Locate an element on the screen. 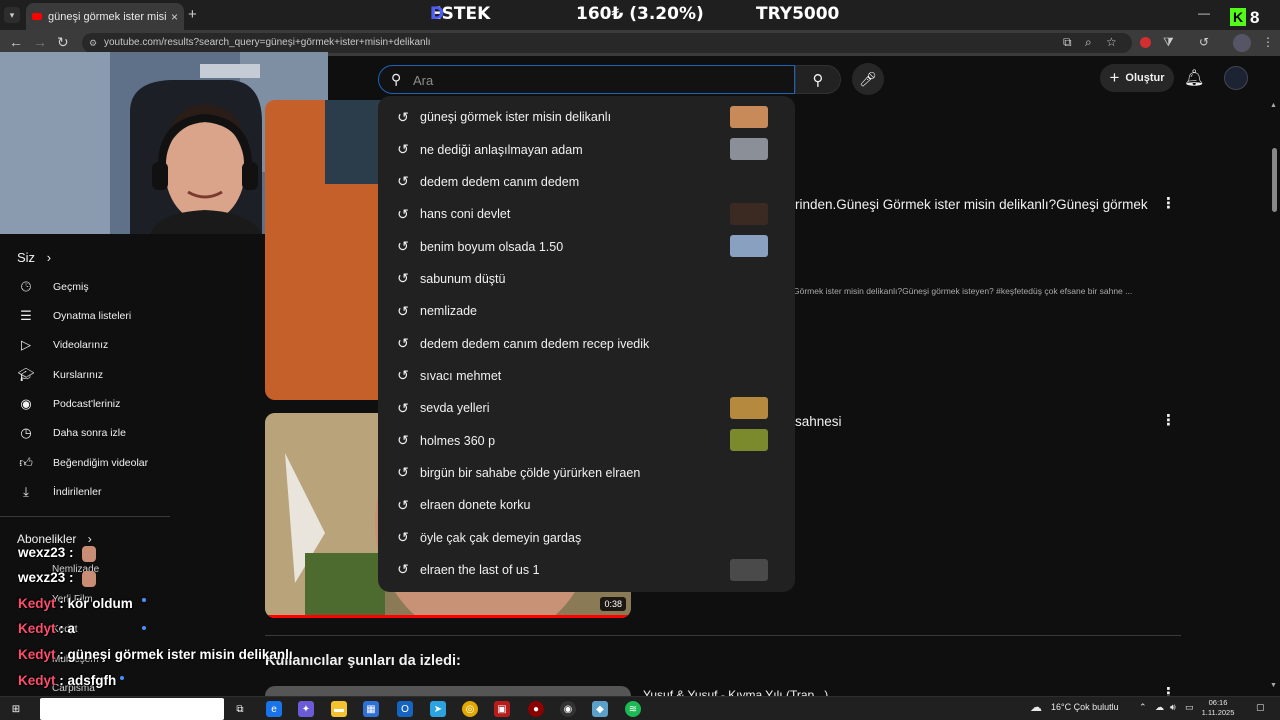 The image size is (1280, 720). extension-icon is located at coordinates (1145, 42).